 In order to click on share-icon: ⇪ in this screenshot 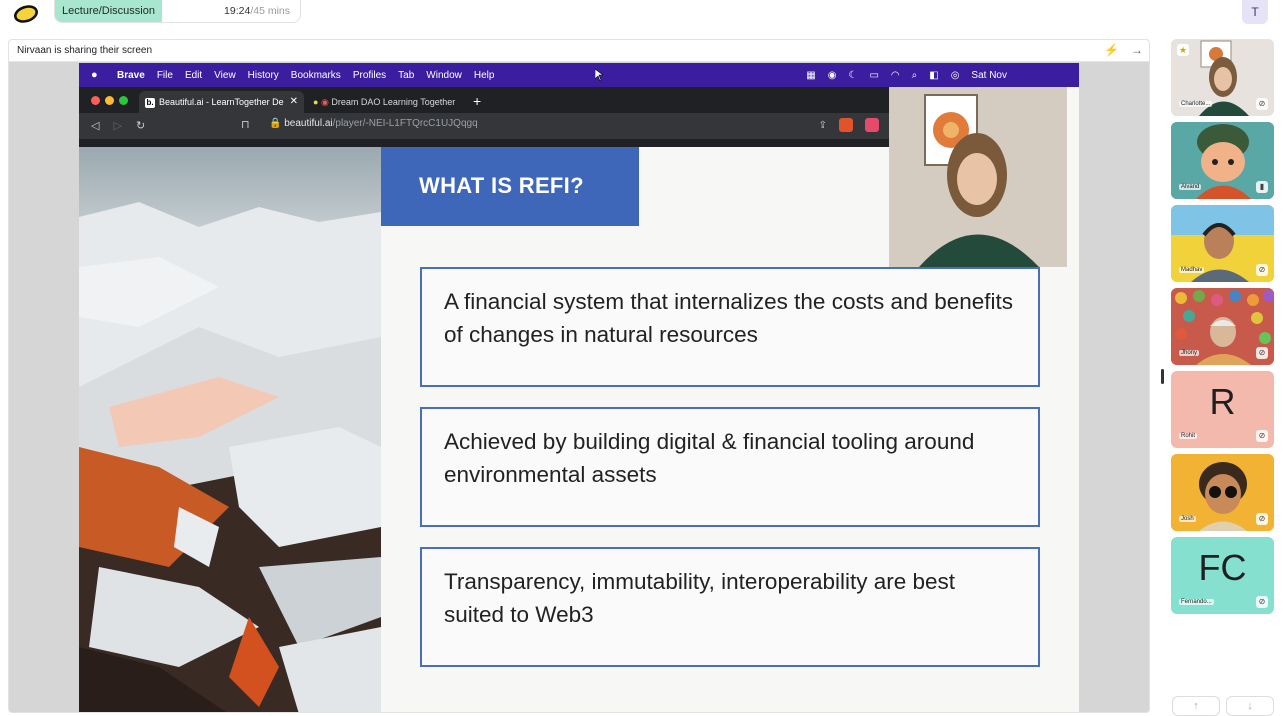, I will do `click(822, 125)`.